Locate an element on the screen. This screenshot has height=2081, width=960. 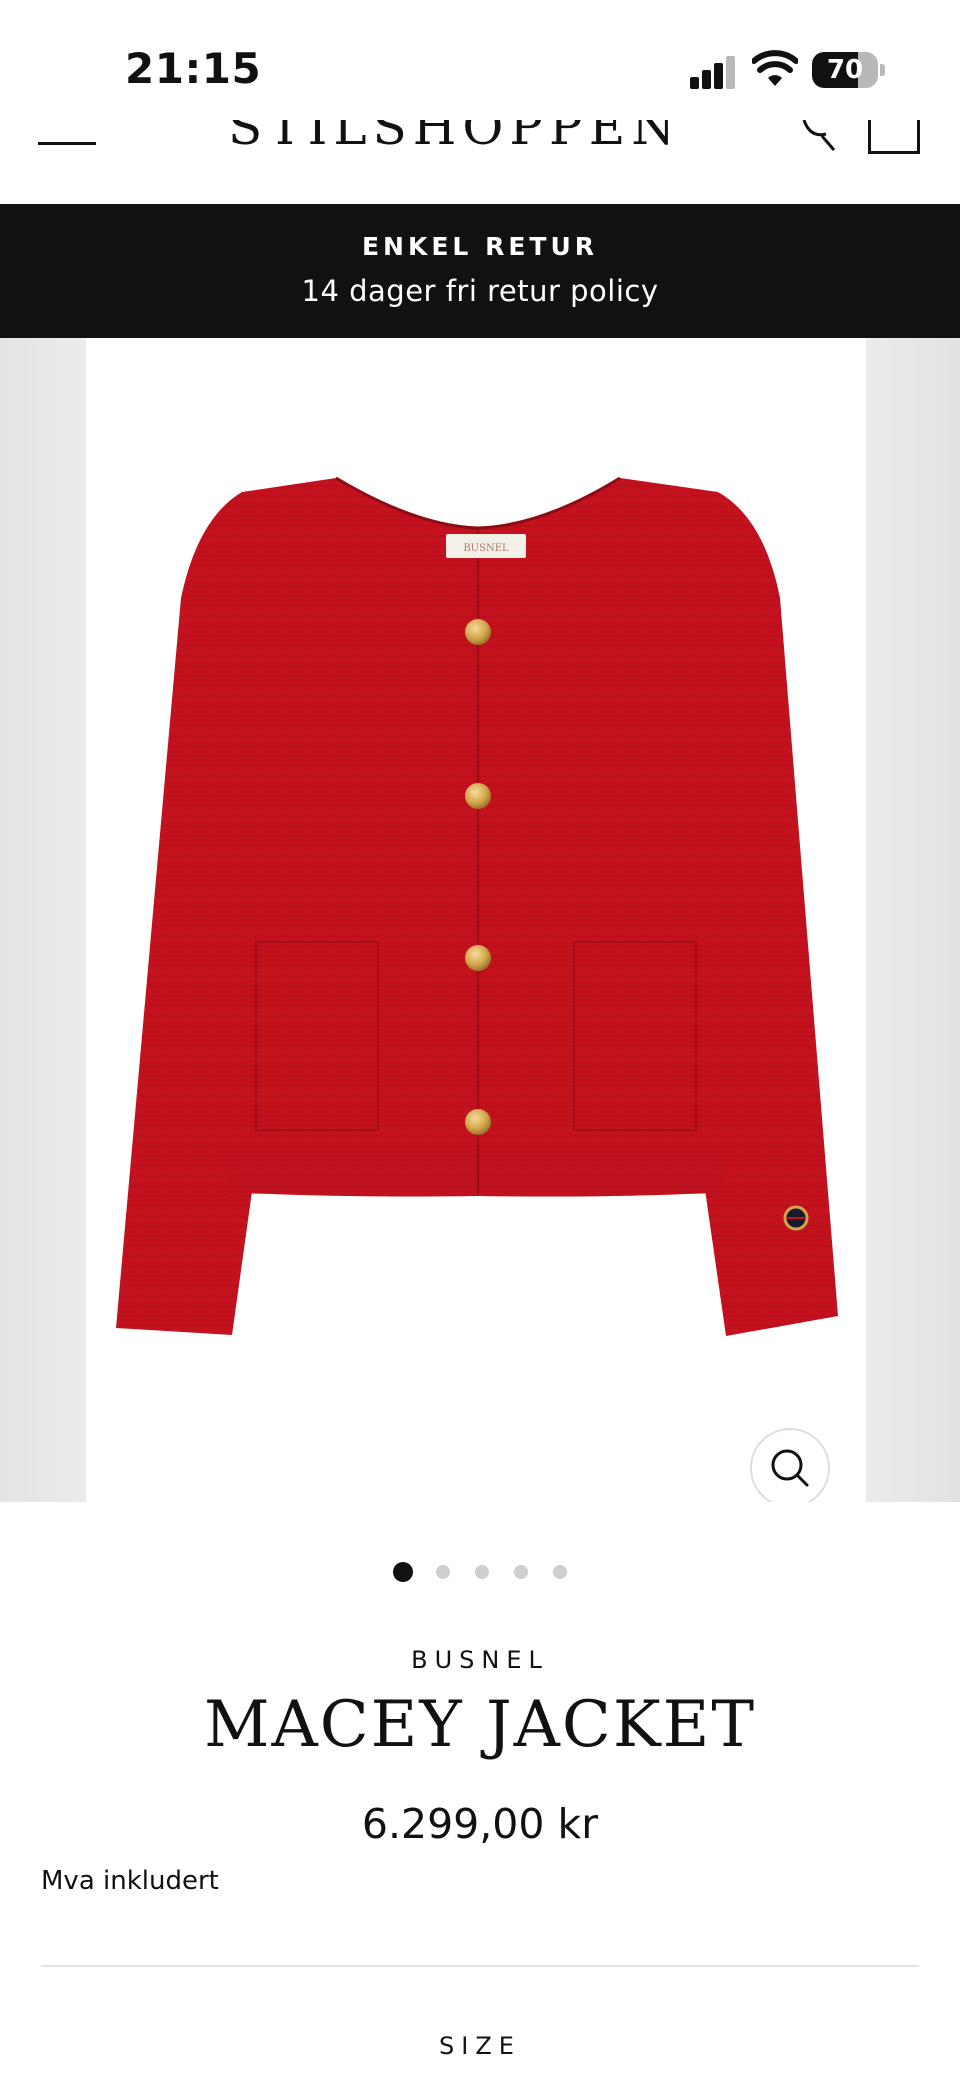
cellular-signal-icon is located at coordinates (713, 72).